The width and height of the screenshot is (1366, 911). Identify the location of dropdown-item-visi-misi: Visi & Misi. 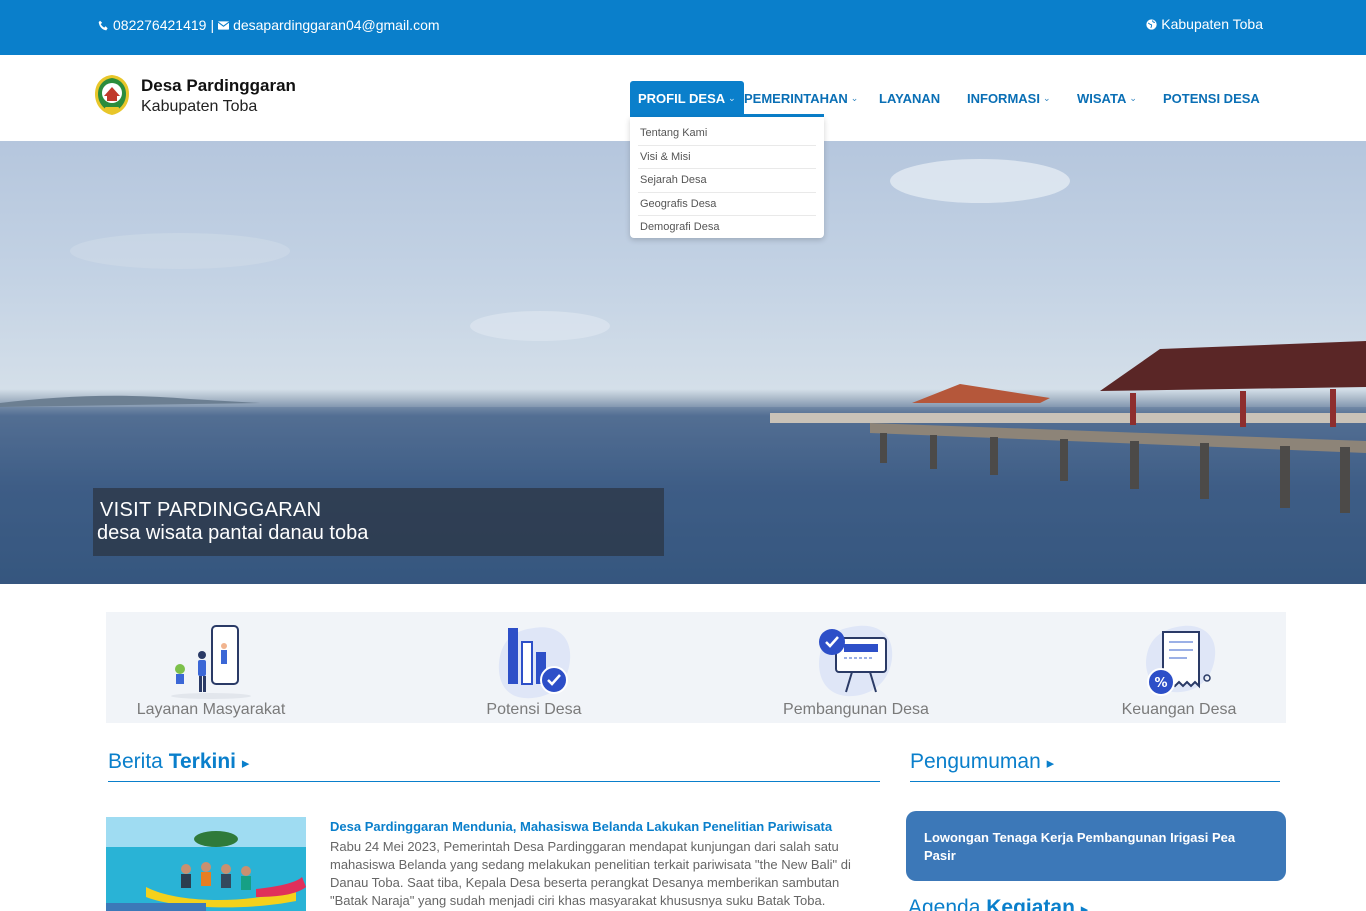
(727, 157).